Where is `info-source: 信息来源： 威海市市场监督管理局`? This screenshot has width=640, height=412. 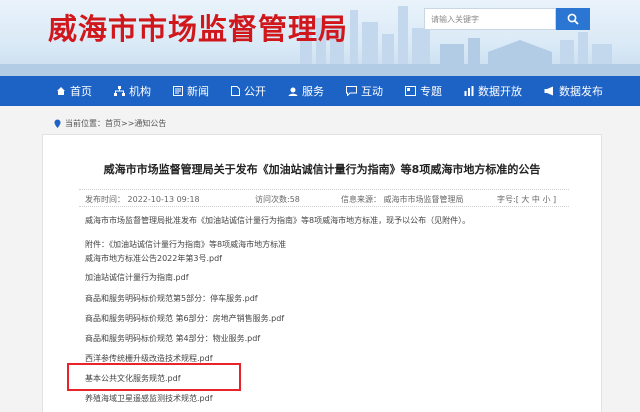 info-source: 信息来源： 威海市市场监督管理局 is located at coordinates (402, 199).